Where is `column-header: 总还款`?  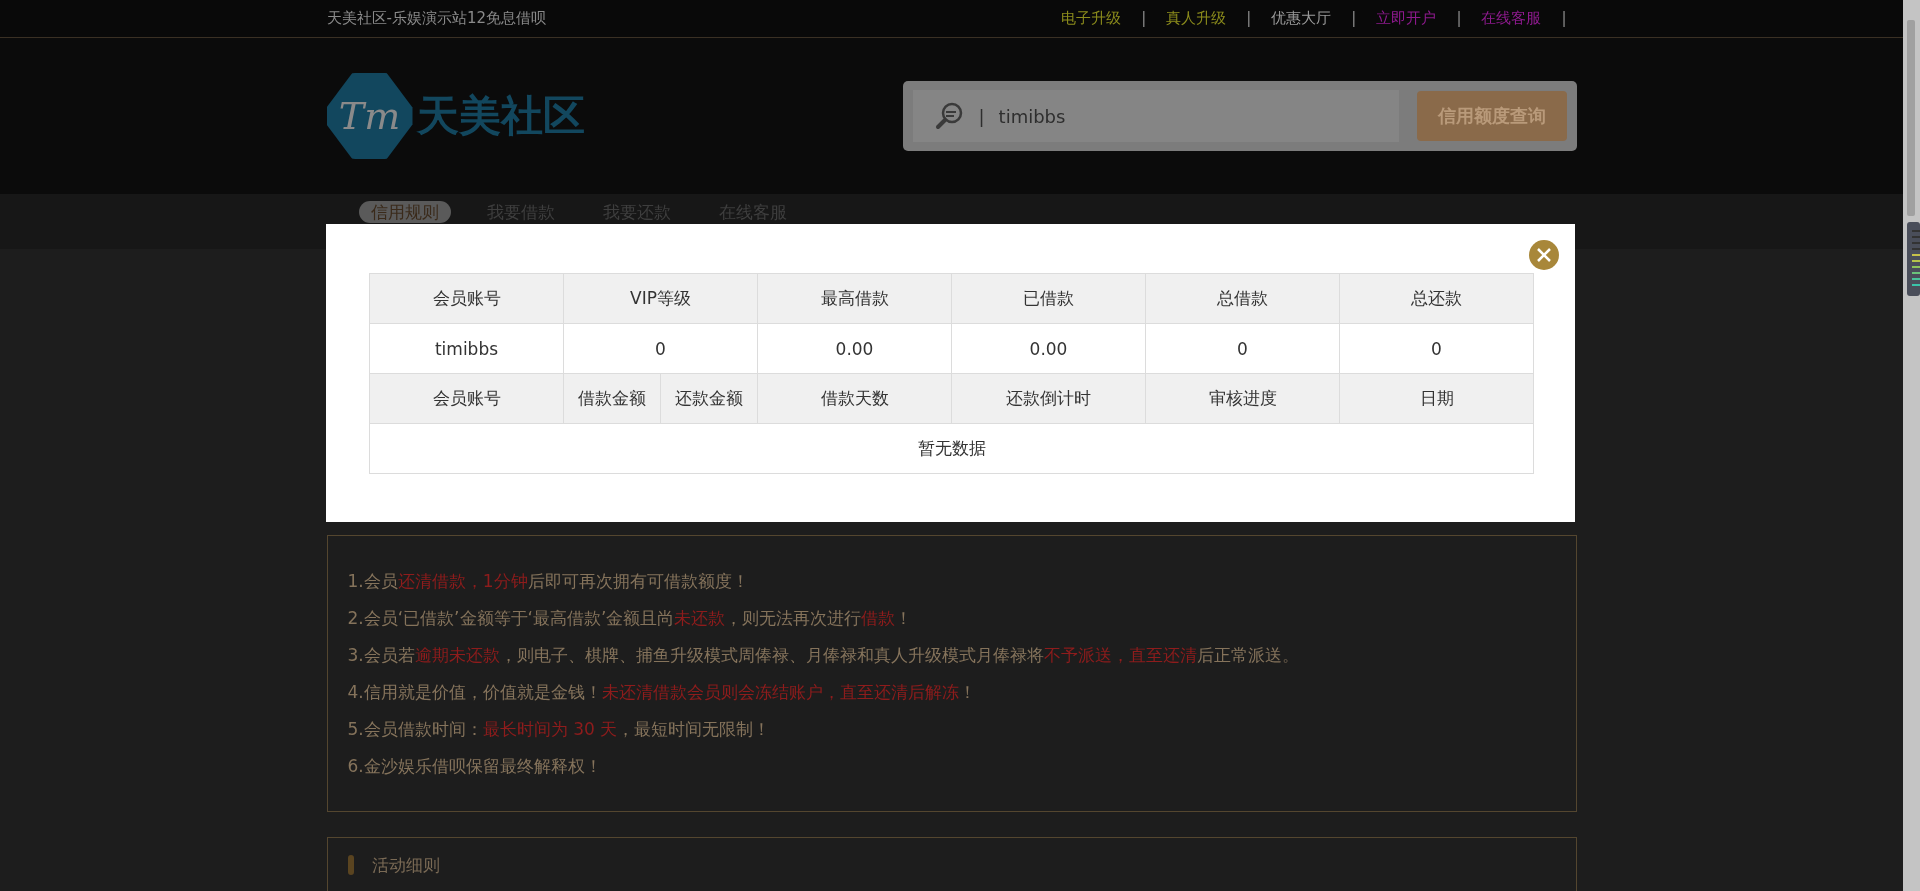 column-header: 总还款 is located at coordinates (1436, 298).